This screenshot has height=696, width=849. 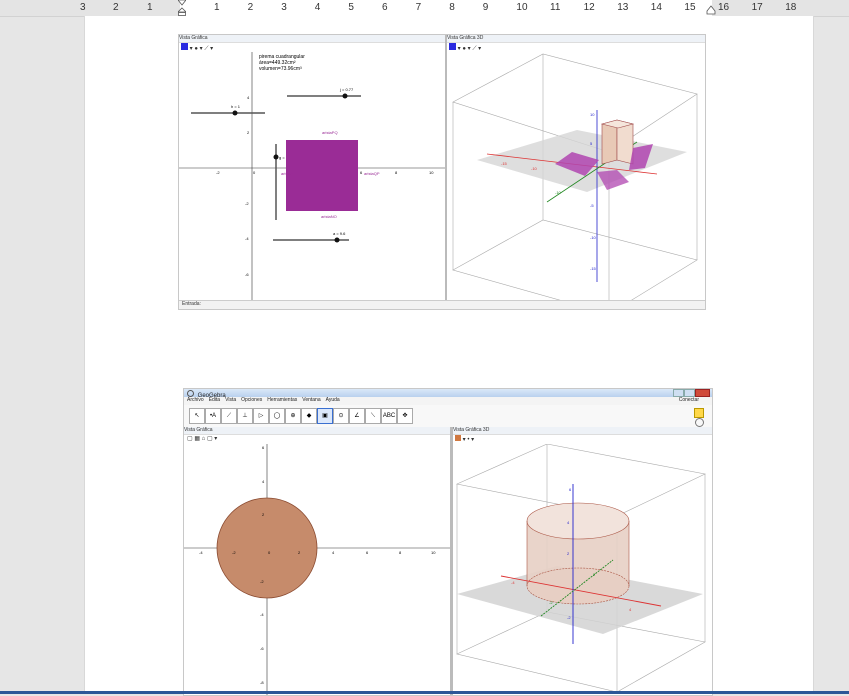 What do you see at coordinates (214, 400) in the screenshot?
I see `menu-item: Edita` at bounding box center [214, 400].